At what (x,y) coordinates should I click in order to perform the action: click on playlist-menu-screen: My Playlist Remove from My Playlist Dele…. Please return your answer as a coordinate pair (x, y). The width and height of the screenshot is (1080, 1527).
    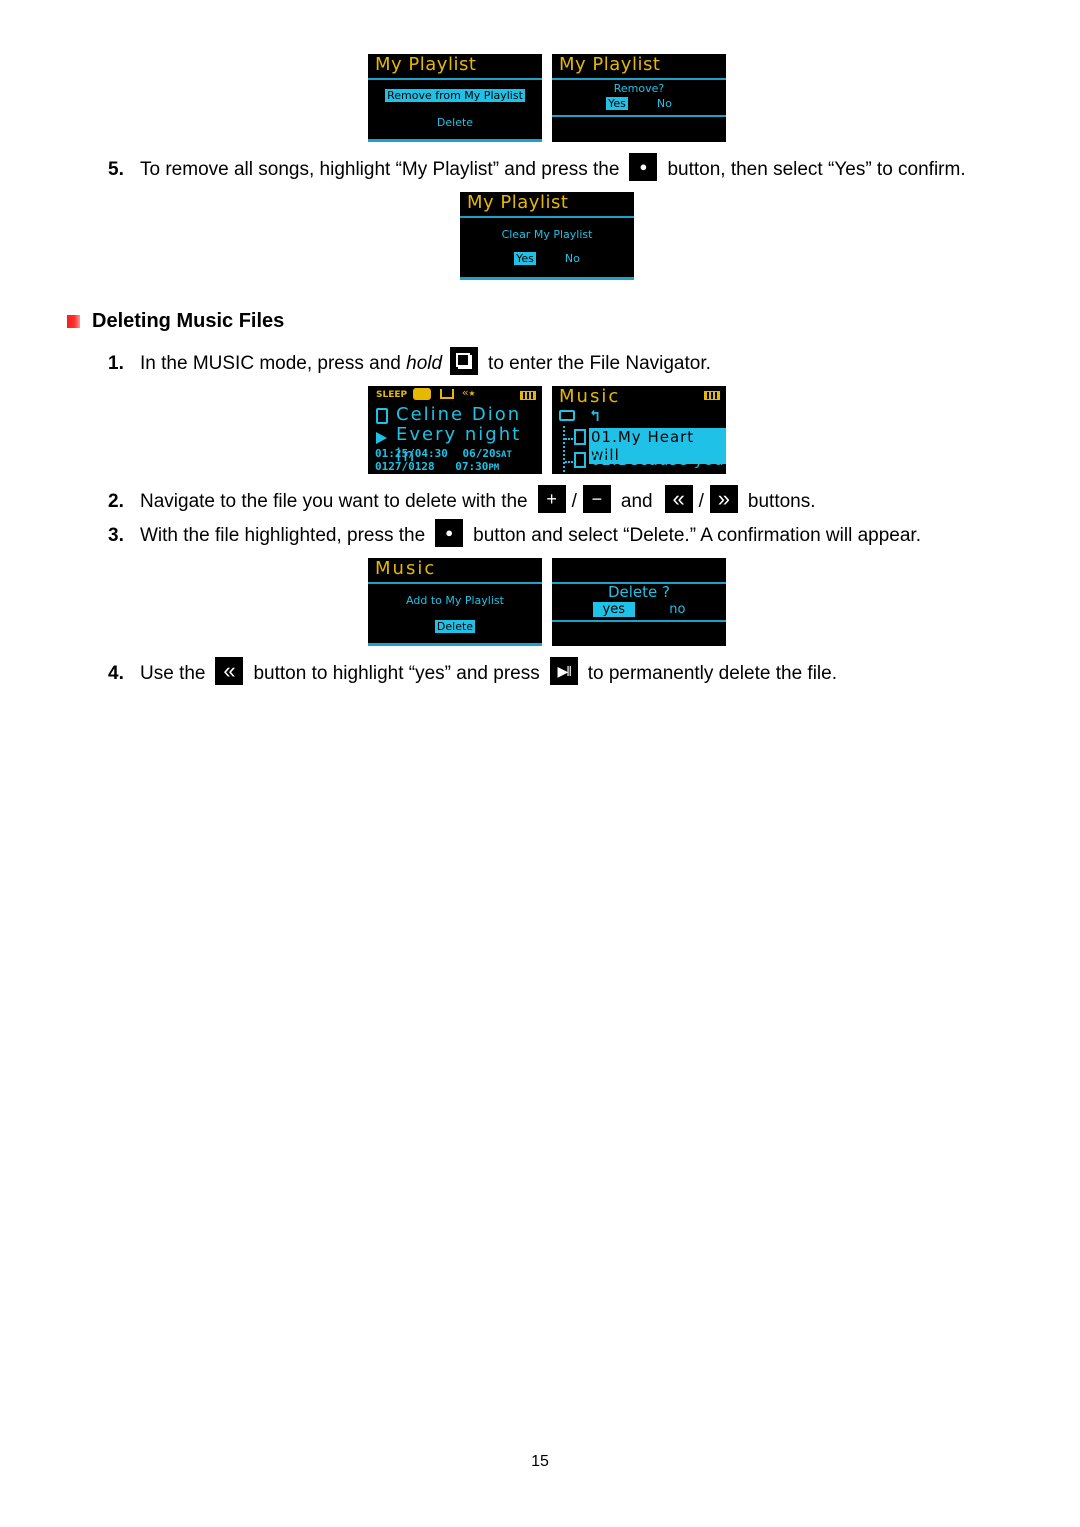
    Looking at the image, I should click on (455, 98).